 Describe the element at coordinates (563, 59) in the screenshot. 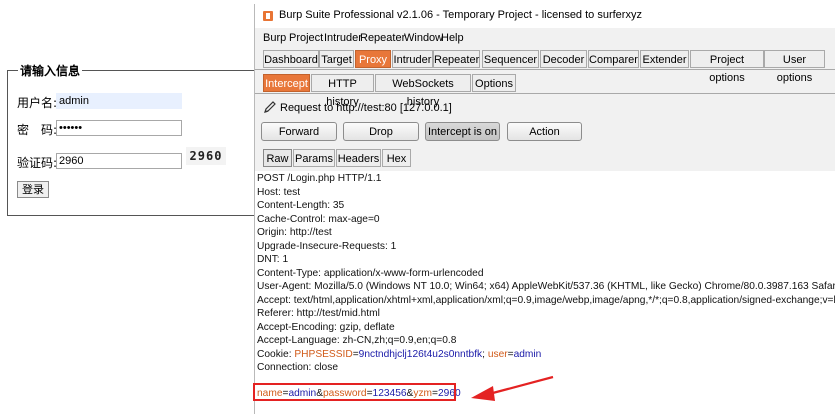

I see `tab-decoder: Decoder` at that location.